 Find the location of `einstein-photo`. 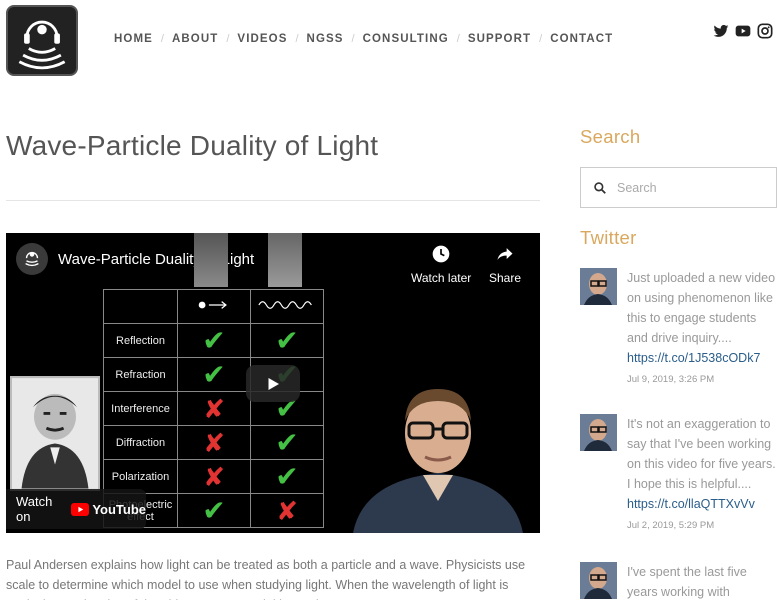

einstein-photo is located at coordinates (55, 433).